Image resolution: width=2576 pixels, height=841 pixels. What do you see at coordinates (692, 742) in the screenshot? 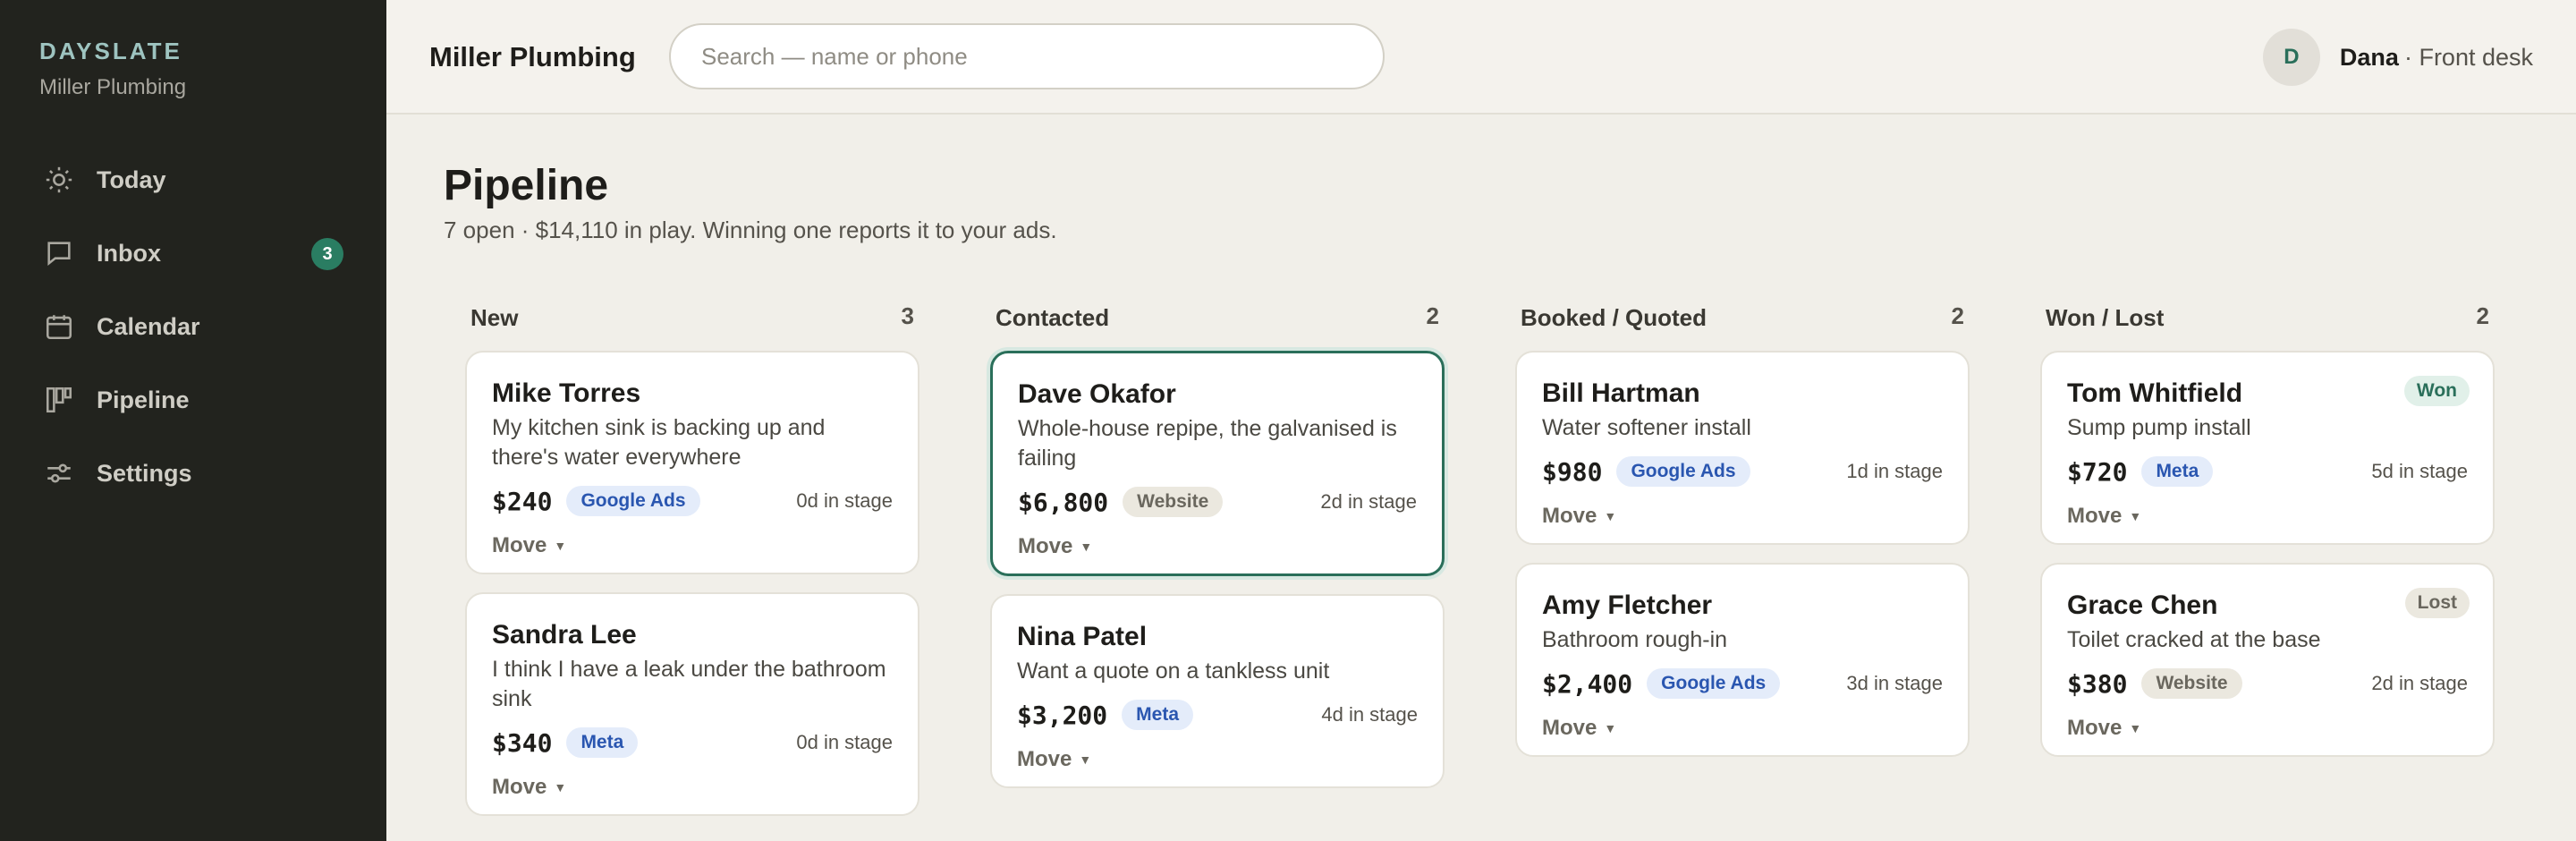
I see `lead-meta-row: $340 Meta 0d in stage` at bounding box center [692, 742].